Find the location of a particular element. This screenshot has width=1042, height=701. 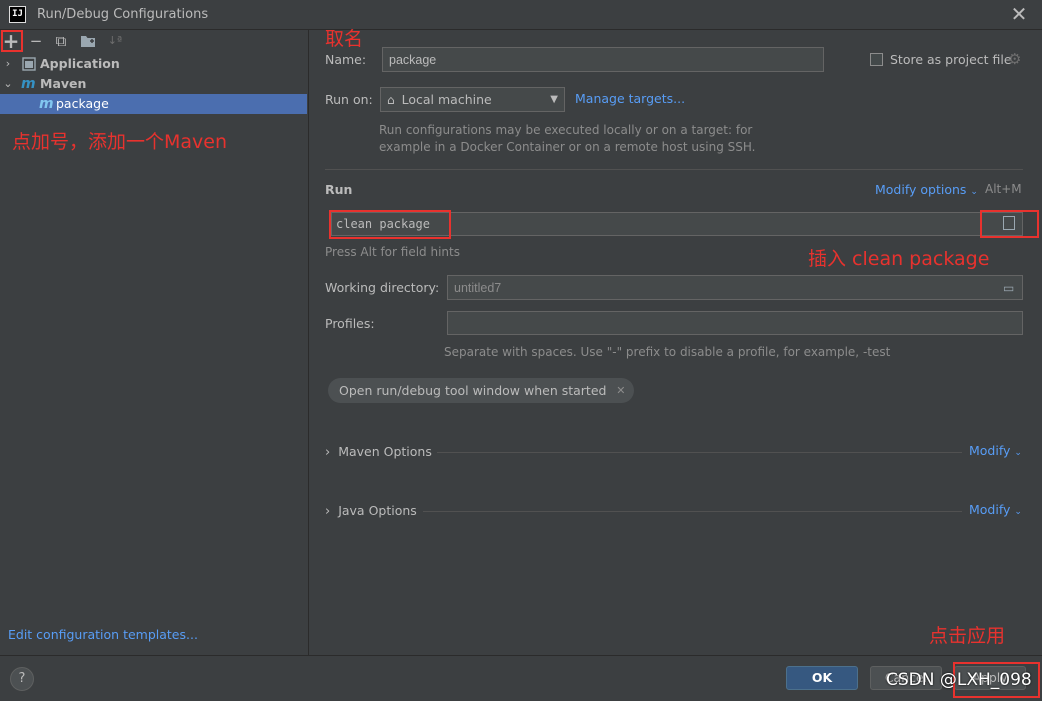

run-on-value: Local machine is located at coordinates (446, 99).